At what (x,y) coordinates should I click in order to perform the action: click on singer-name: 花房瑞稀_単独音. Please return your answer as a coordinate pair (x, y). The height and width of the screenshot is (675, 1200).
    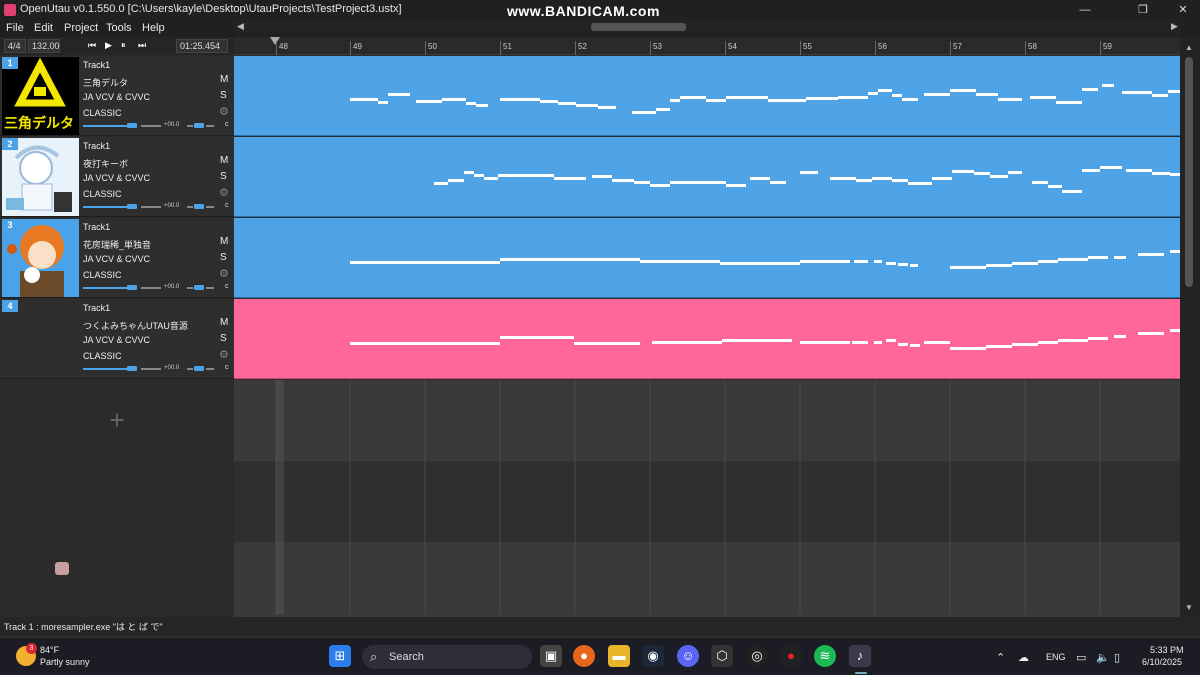
    Looking at the image, I should click on (117, 244).